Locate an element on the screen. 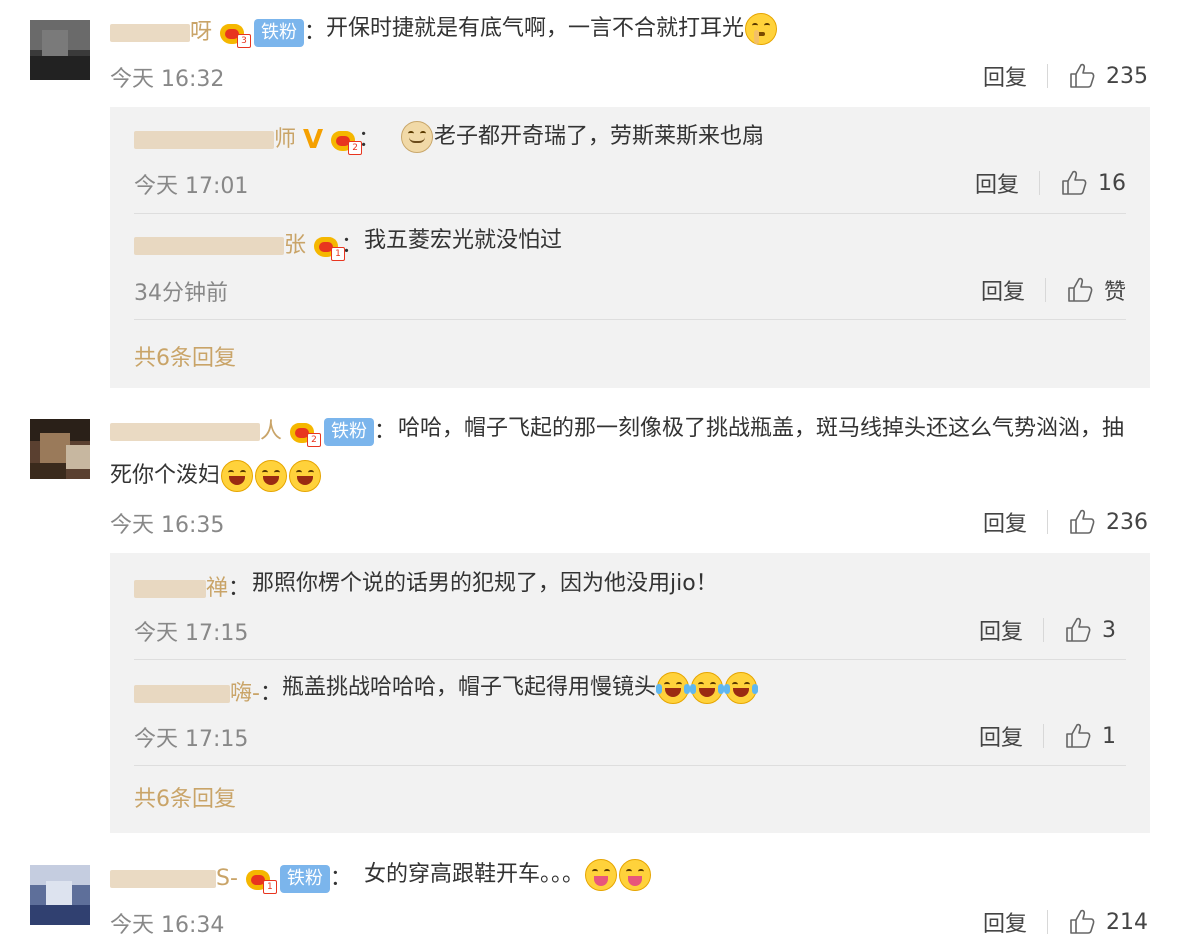 The height and width of the screenshot is (948, 1182). crown-level: 2 is located at coordinates (355, 148).